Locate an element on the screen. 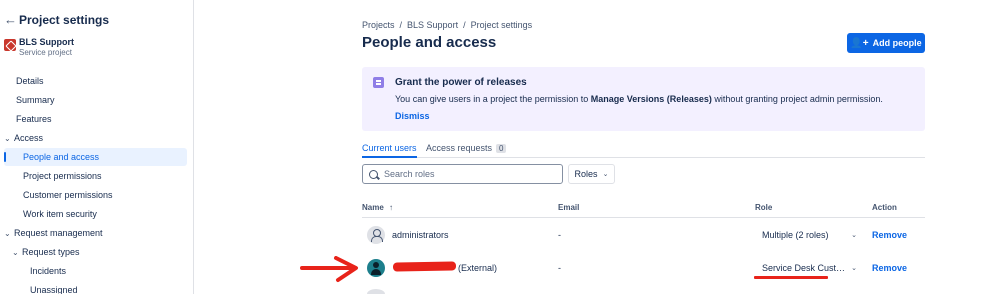 The image size is (998, 294). role-select: Service Desk Cust… ⌄ is located at coordinates (809, 268).